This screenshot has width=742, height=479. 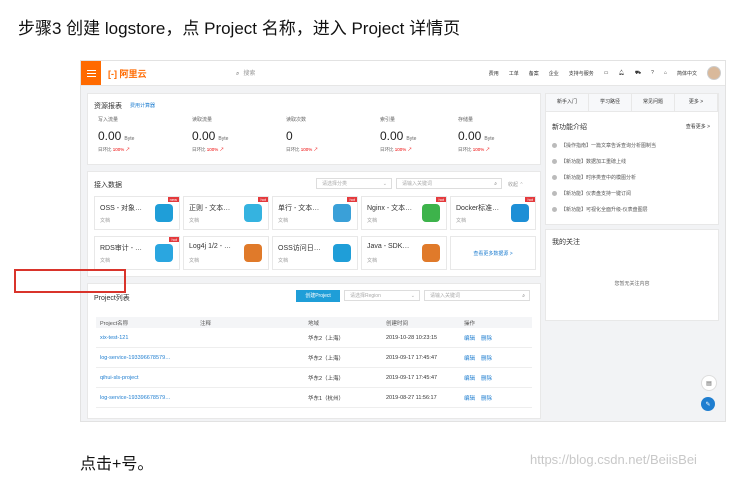 What do you see at coordinates (146, 338) in the screenshot?
I see `project-name-link: xix-test-121` at bounding box center [146, 338].